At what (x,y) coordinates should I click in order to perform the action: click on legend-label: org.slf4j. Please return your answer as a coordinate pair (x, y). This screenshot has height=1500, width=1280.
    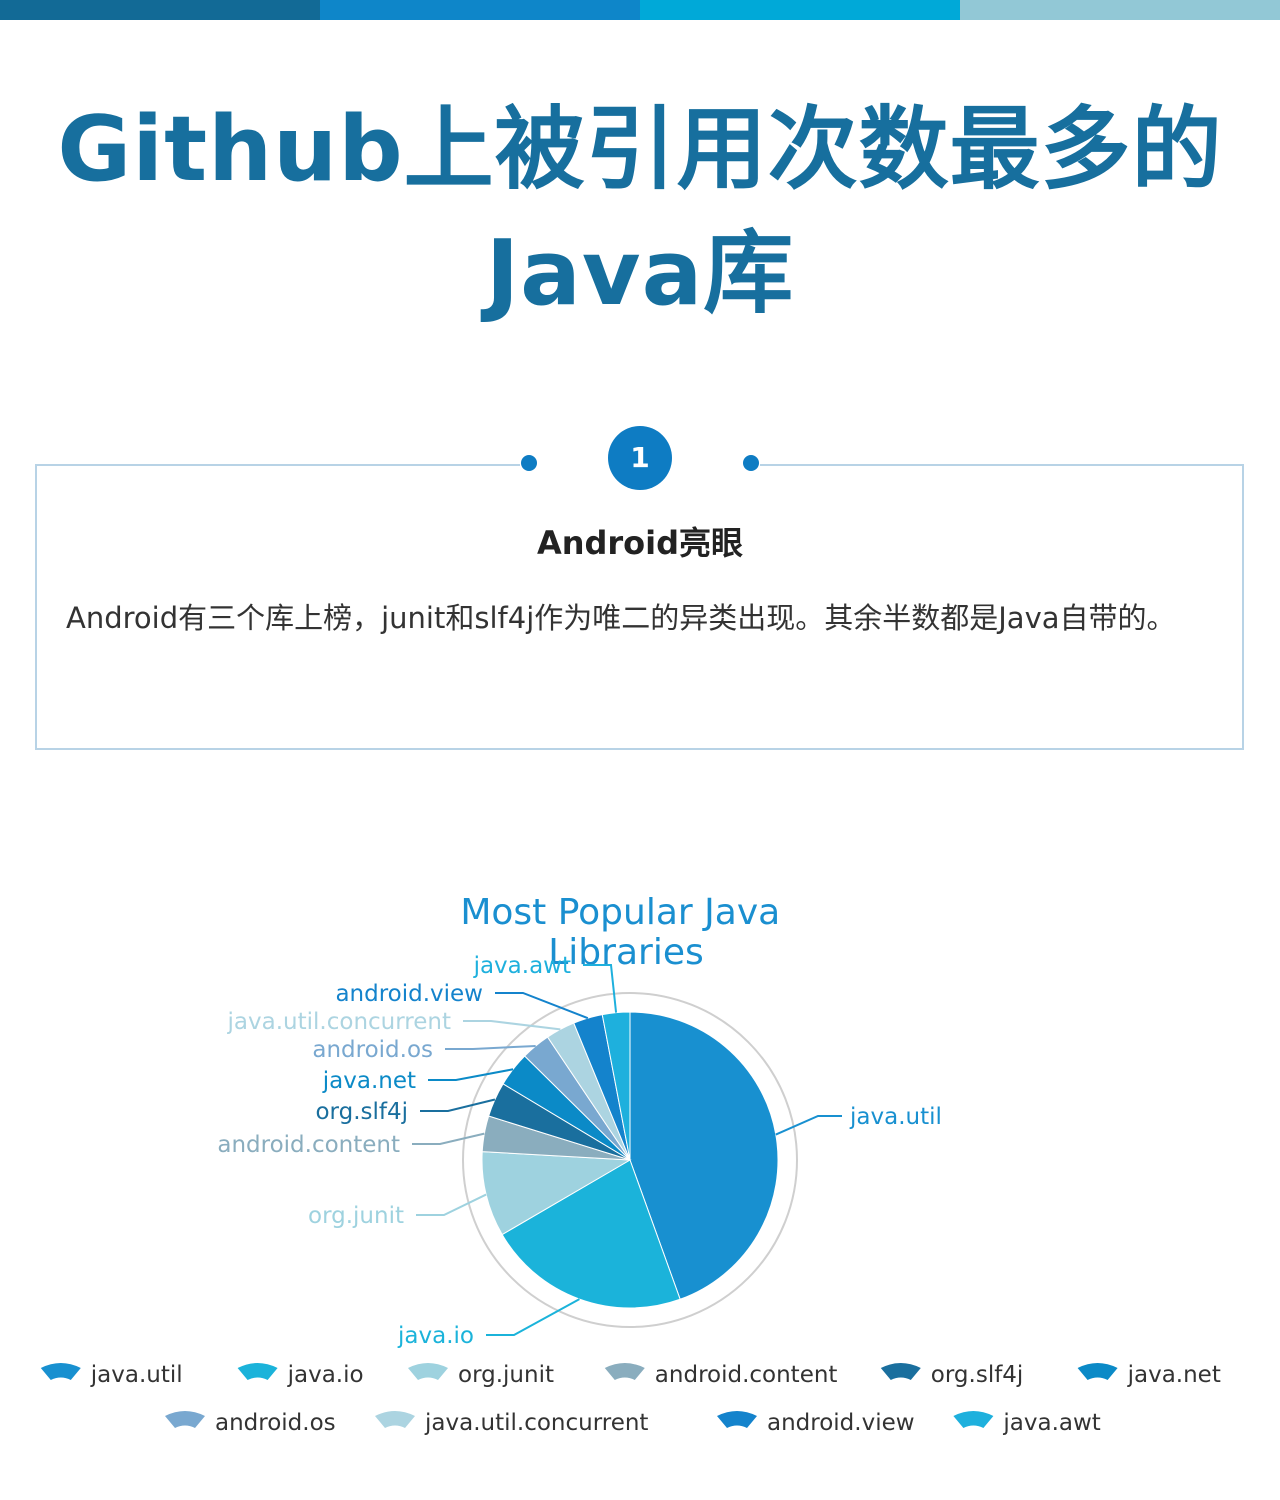
    Looking at the image, I should click on (977, 1375).